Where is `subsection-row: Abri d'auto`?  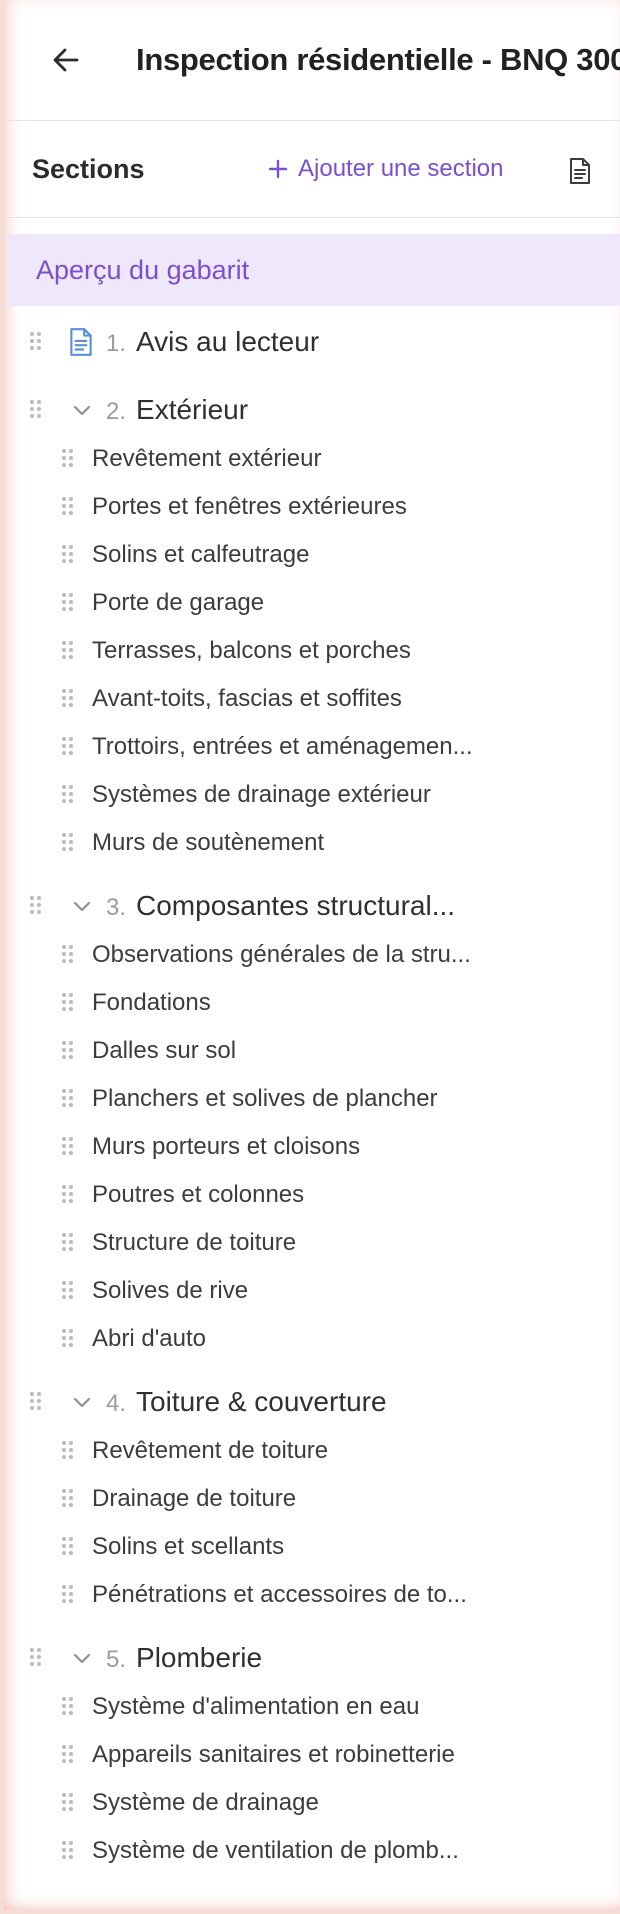 subsection-row: Abri d'auto is located at coordinates (312, 1339).